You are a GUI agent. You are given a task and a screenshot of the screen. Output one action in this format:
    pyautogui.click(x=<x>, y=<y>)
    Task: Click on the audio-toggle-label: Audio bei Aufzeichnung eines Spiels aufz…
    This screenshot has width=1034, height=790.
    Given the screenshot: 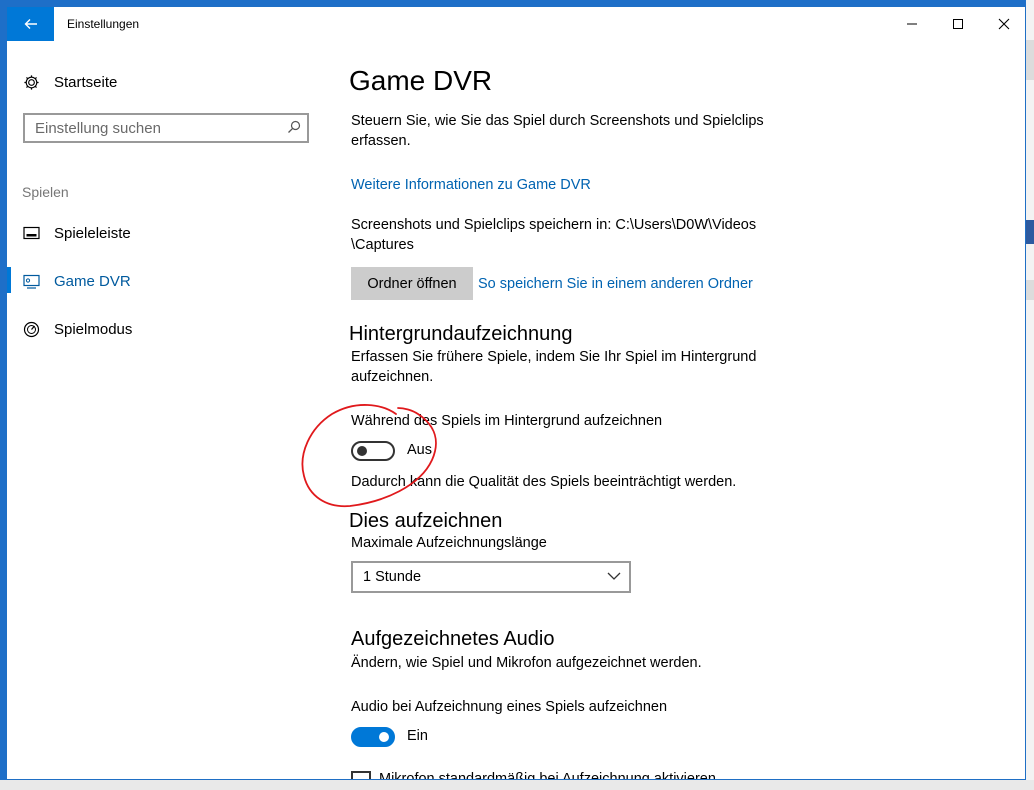 What is the action you would take?
    pyautogui.click(x=509, y=707)
    